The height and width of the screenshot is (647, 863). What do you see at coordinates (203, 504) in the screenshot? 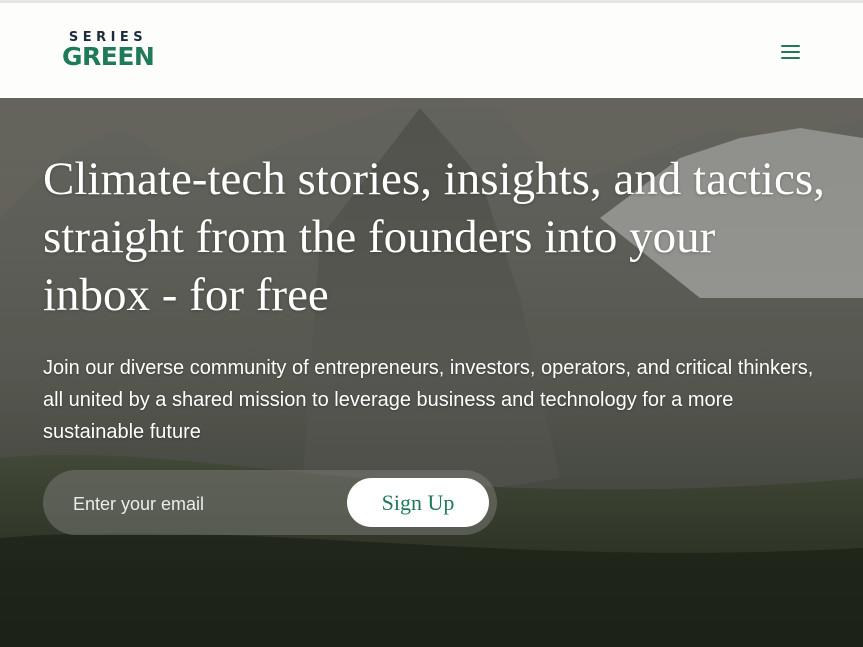
I see `email-input` at bounding box center [203, 504].